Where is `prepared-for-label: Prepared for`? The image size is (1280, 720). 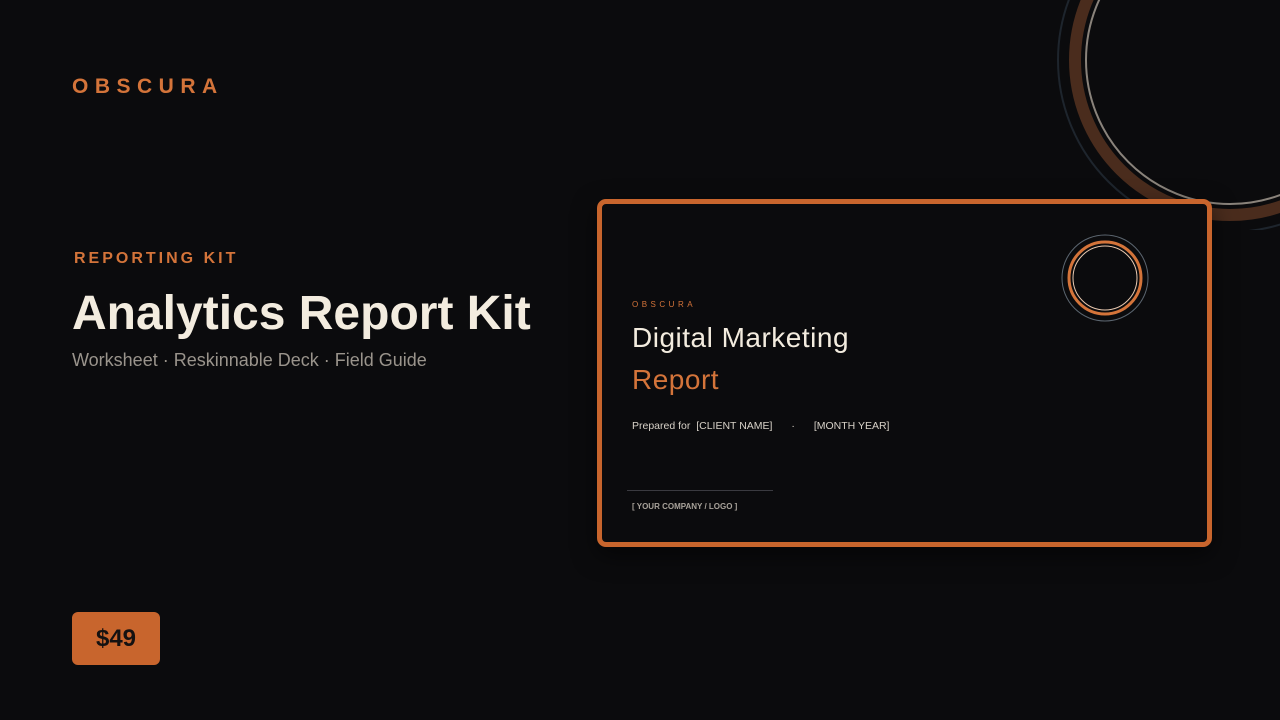
prepared-for-label: Prepared for is located at coordinates (661, 426).